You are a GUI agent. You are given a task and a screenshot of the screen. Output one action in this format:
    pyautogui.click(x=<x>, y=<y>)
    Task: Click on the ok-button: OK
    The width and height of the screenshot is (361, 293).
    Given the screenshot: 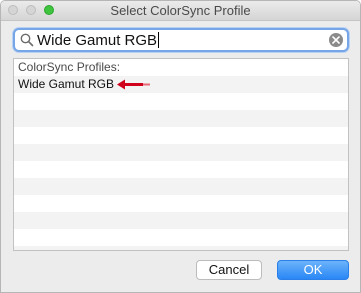 What is the action you would take?
    pyautogui.click(x=313, y=270)
    